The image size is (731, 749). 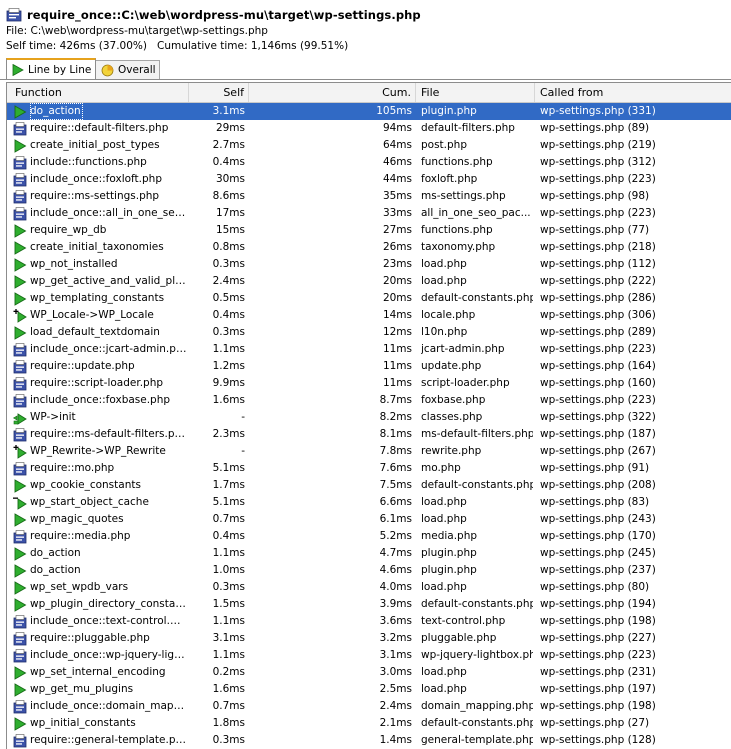 What do you see at coordinates (395, 570) in the screenshot?
I see `cell-cumulative: 4.6ms` at bounding box center [395, 570].